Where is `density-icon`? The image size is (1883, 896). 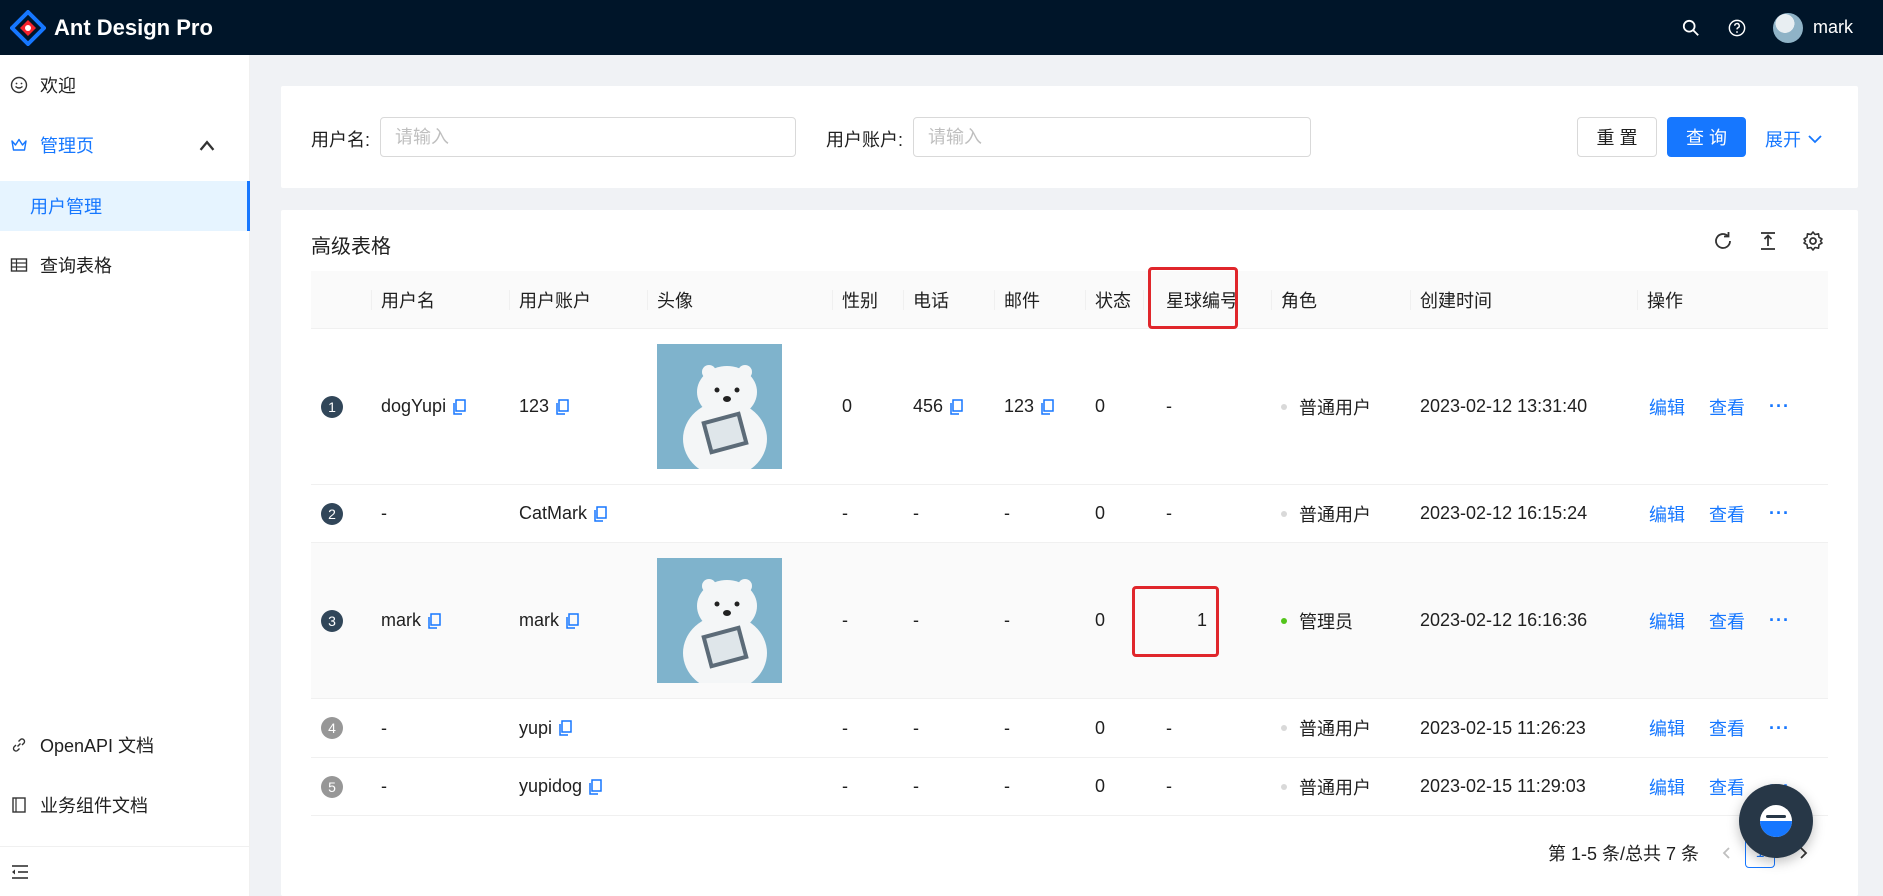
density-icon is located at coordinates (1768, 241).